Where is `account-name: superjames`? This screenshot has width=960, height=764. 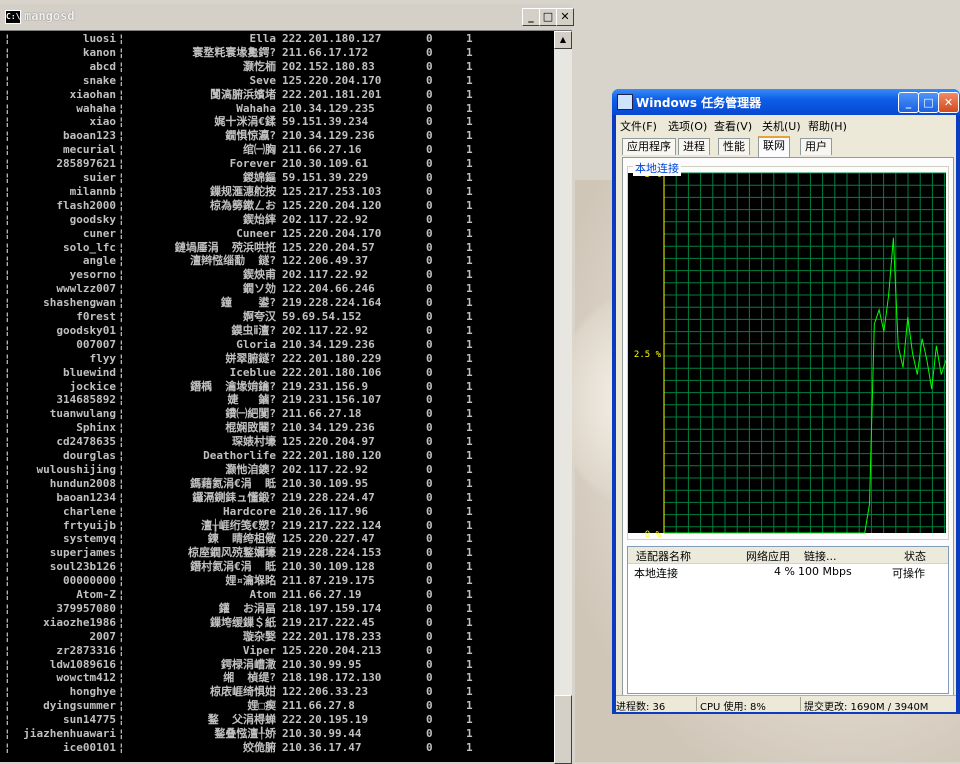
account-name: superjames is located at coordinates (82, 553).